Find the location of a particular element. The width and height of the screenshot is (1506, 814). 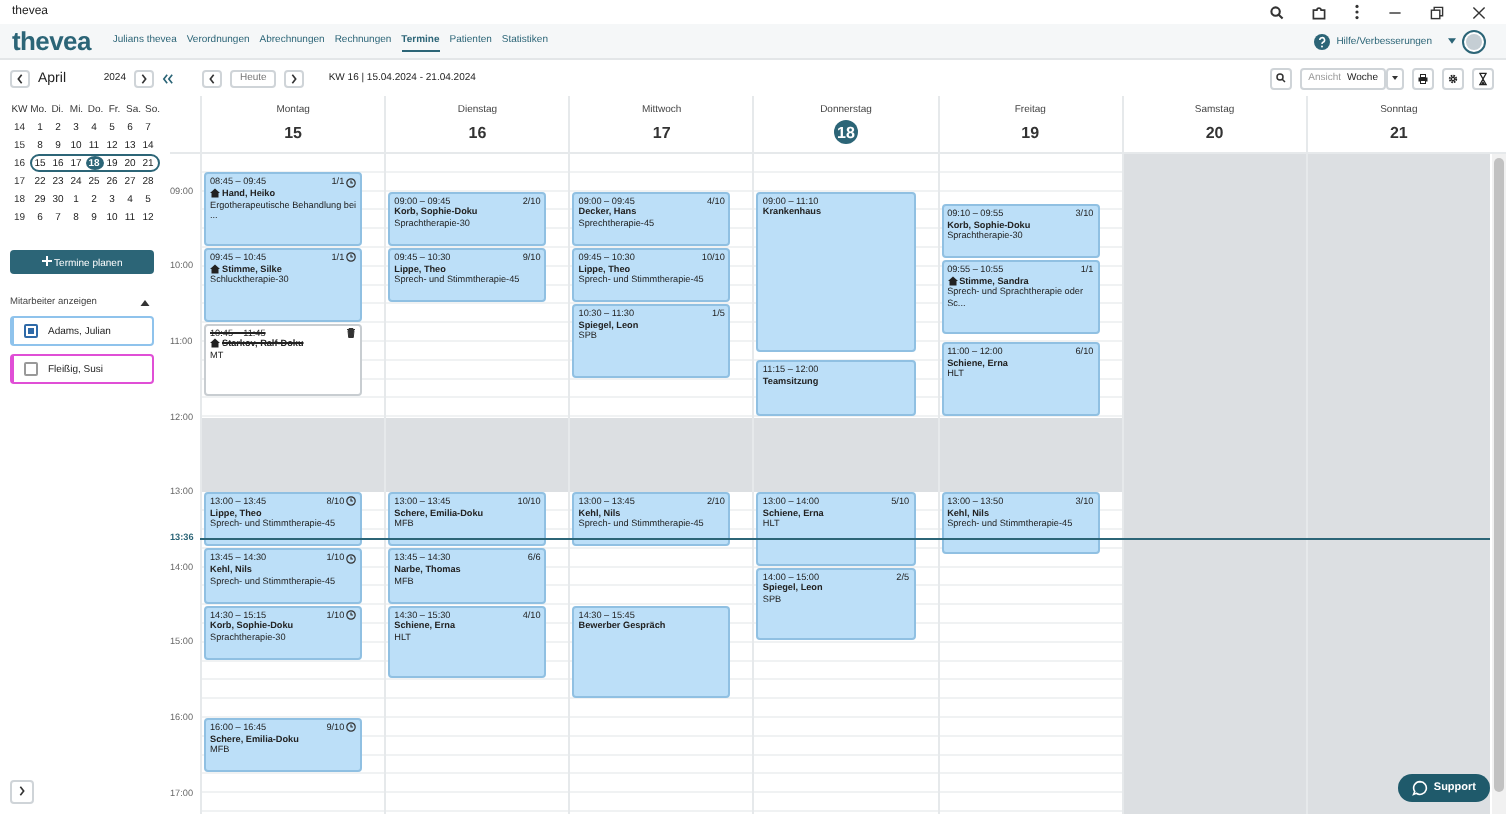

search-button is located at coordinates (1281, 78).